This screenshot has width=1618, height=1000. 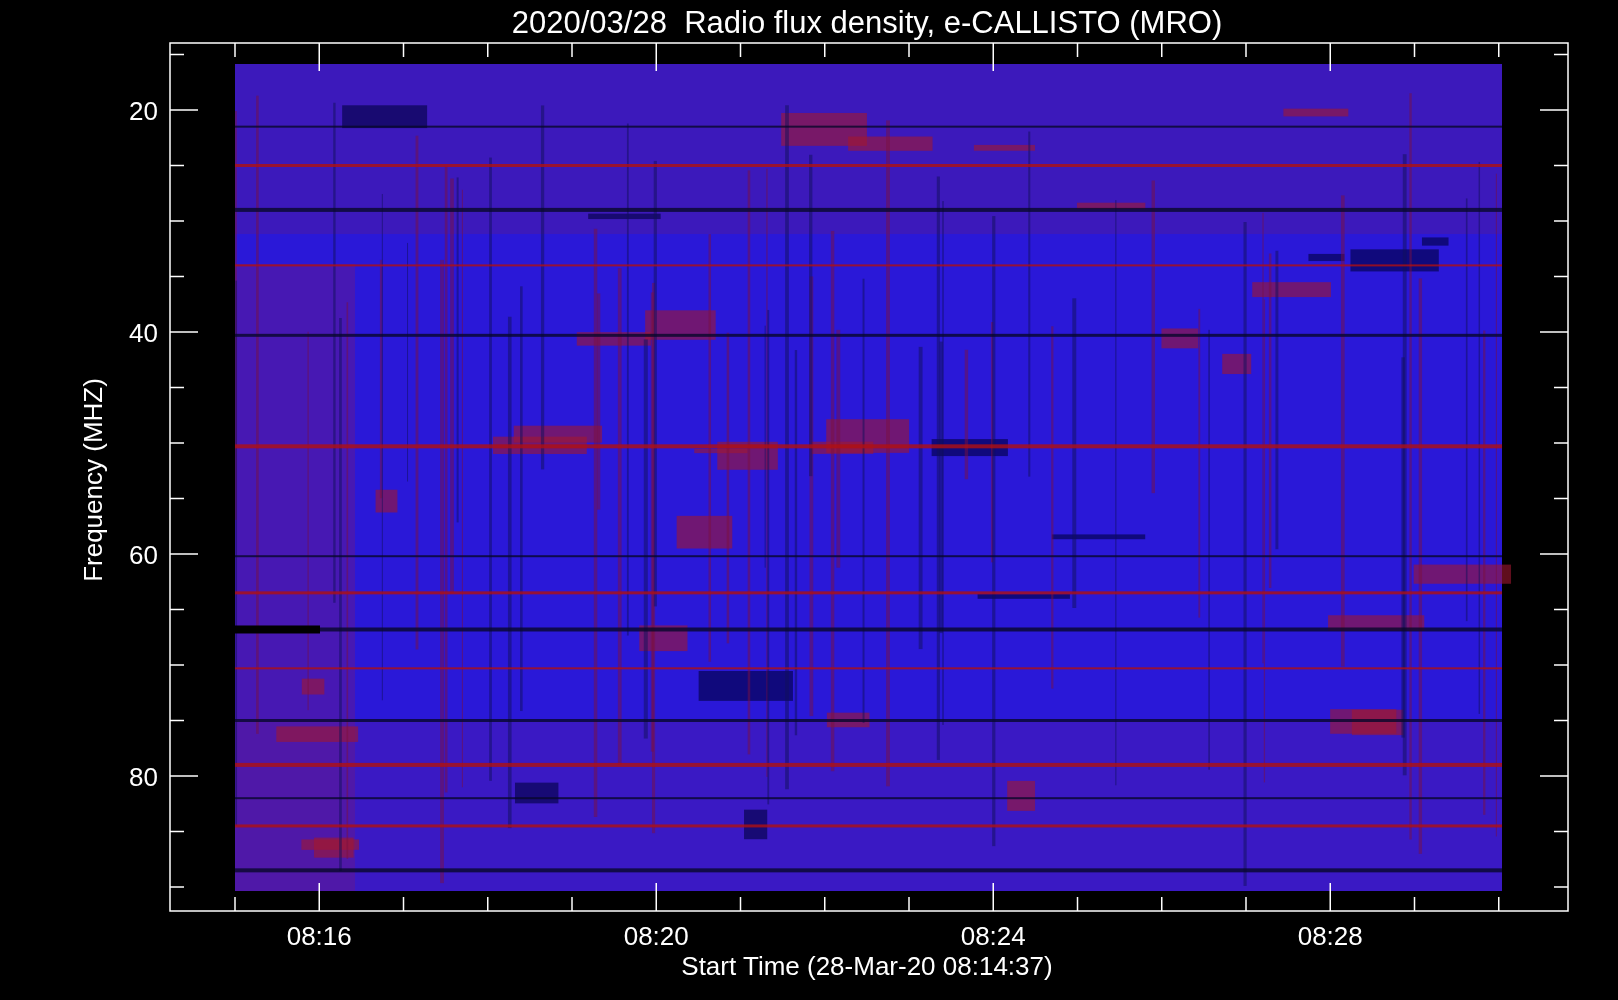 I want to click on y-tick-label: 40, so click(x=143, y=333).